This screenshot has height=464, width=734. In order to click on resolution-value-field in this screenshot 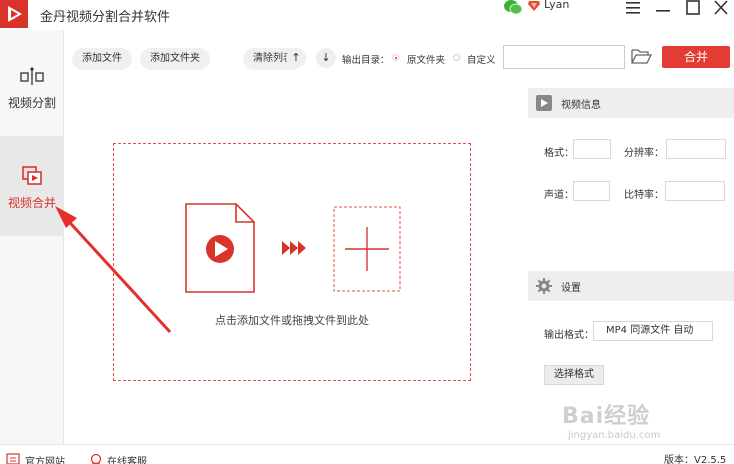, I will do `click(696, 149)`.